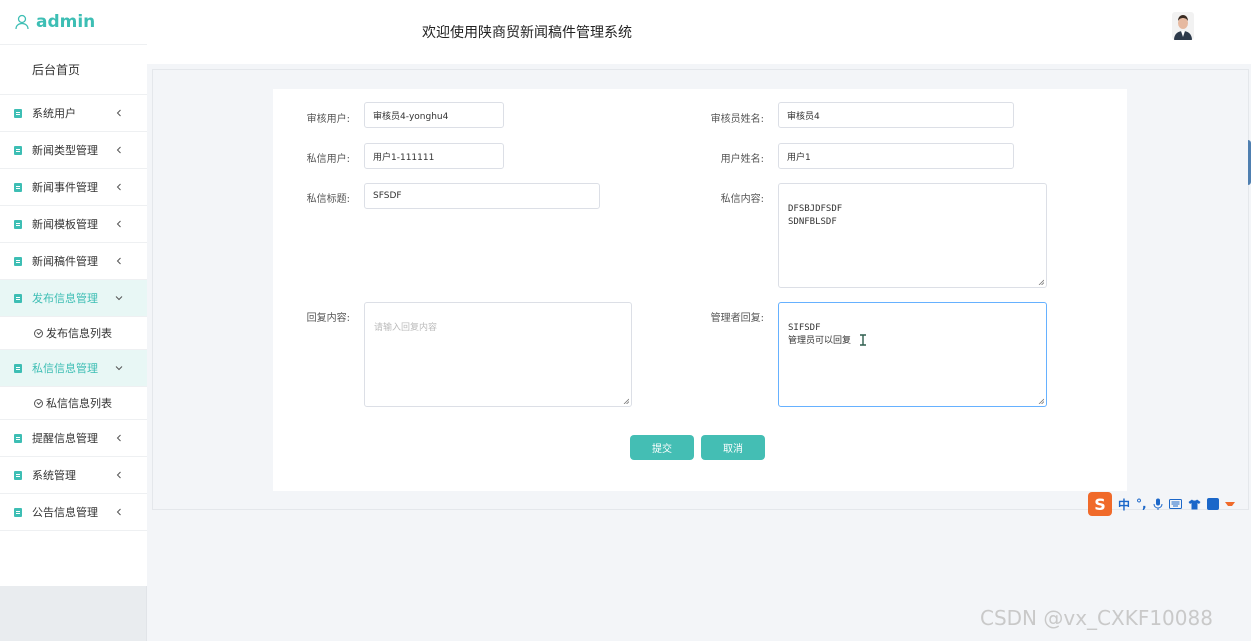 This screenshot has width=1251, height=641. I want to click on toolbox-icon, so click(1212, 504).